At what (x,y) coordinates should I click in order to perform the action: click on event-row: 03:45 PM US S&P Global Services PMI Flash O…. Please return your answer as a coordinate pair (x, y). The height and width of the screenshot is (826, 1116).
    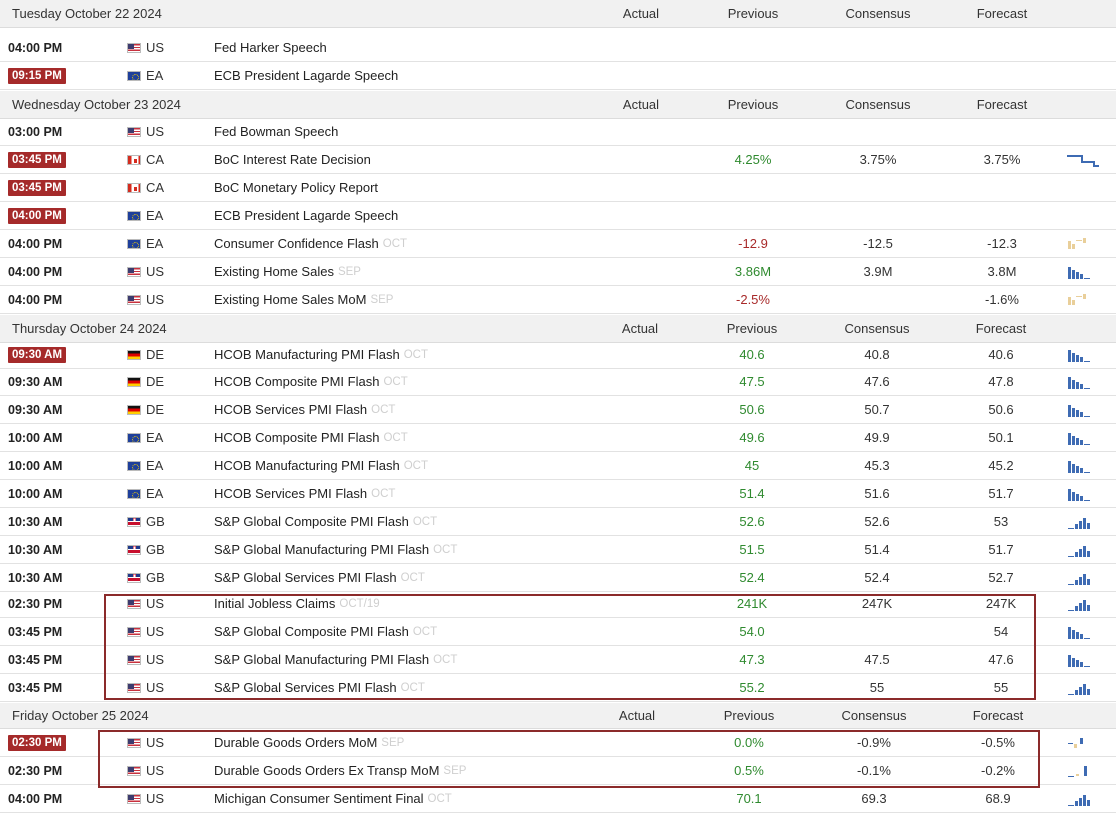
    Looking at the image, I should click on (558, 688).